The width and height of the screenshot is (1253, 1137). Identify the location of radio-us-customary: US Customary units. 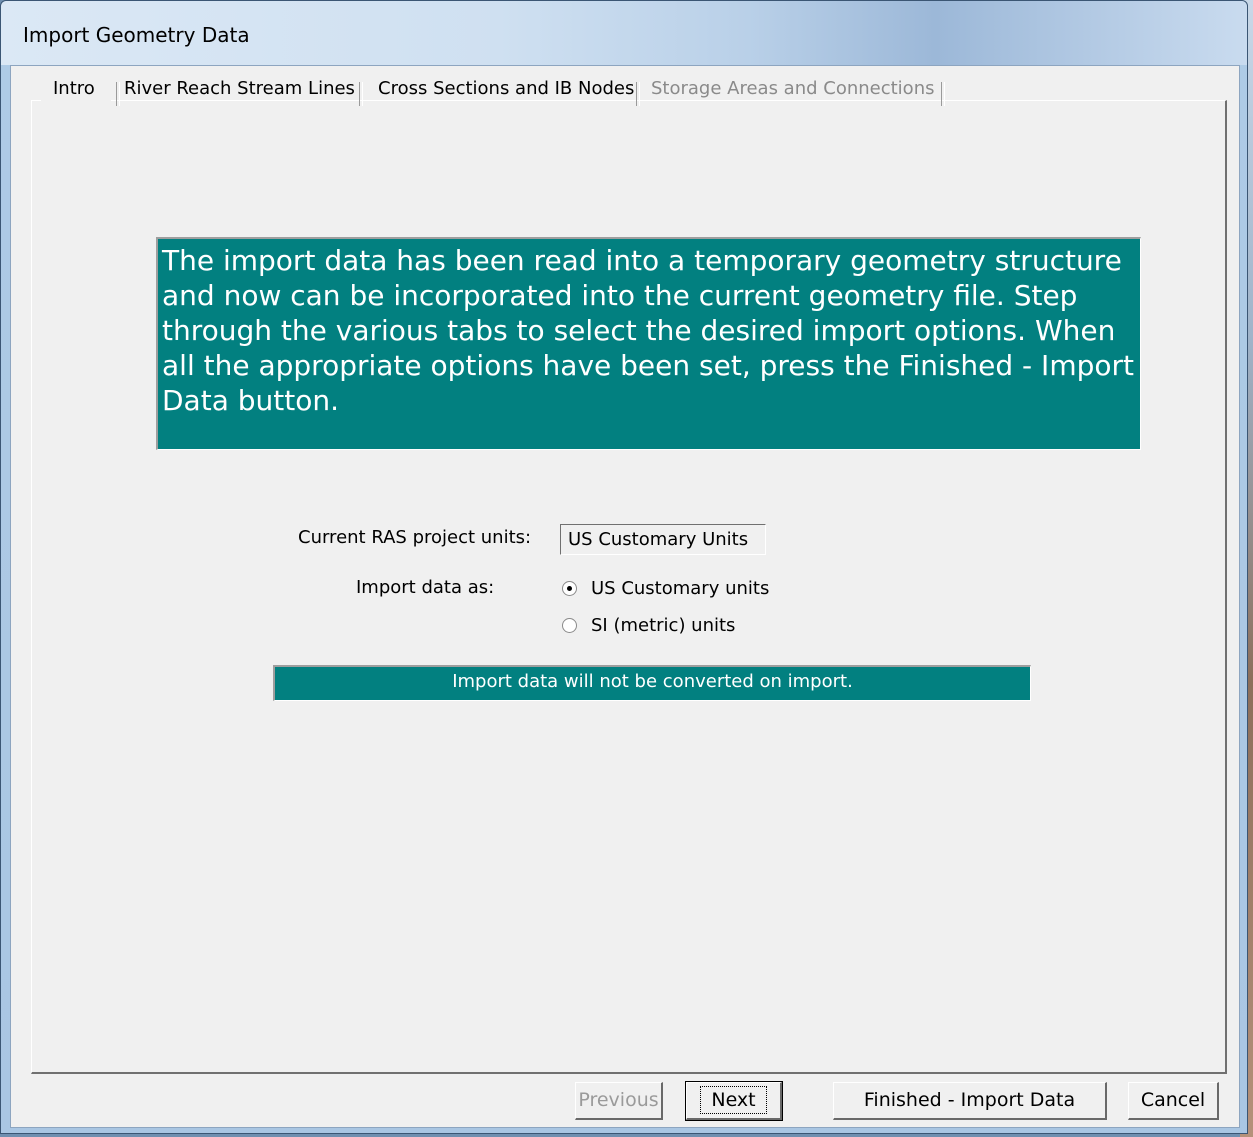
(665, 588).